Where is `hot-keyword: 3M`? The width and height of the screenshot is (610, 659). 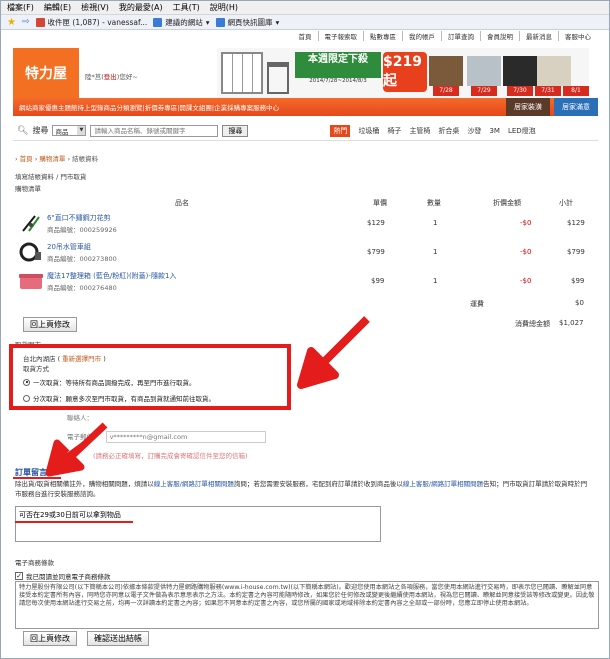 hot-keyword: 3M is located at coordinates (494, 131).